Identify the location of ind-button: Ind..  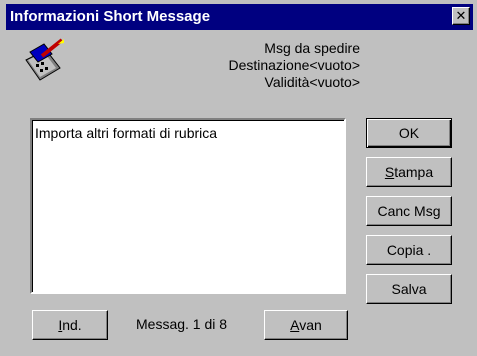
(70, 325).